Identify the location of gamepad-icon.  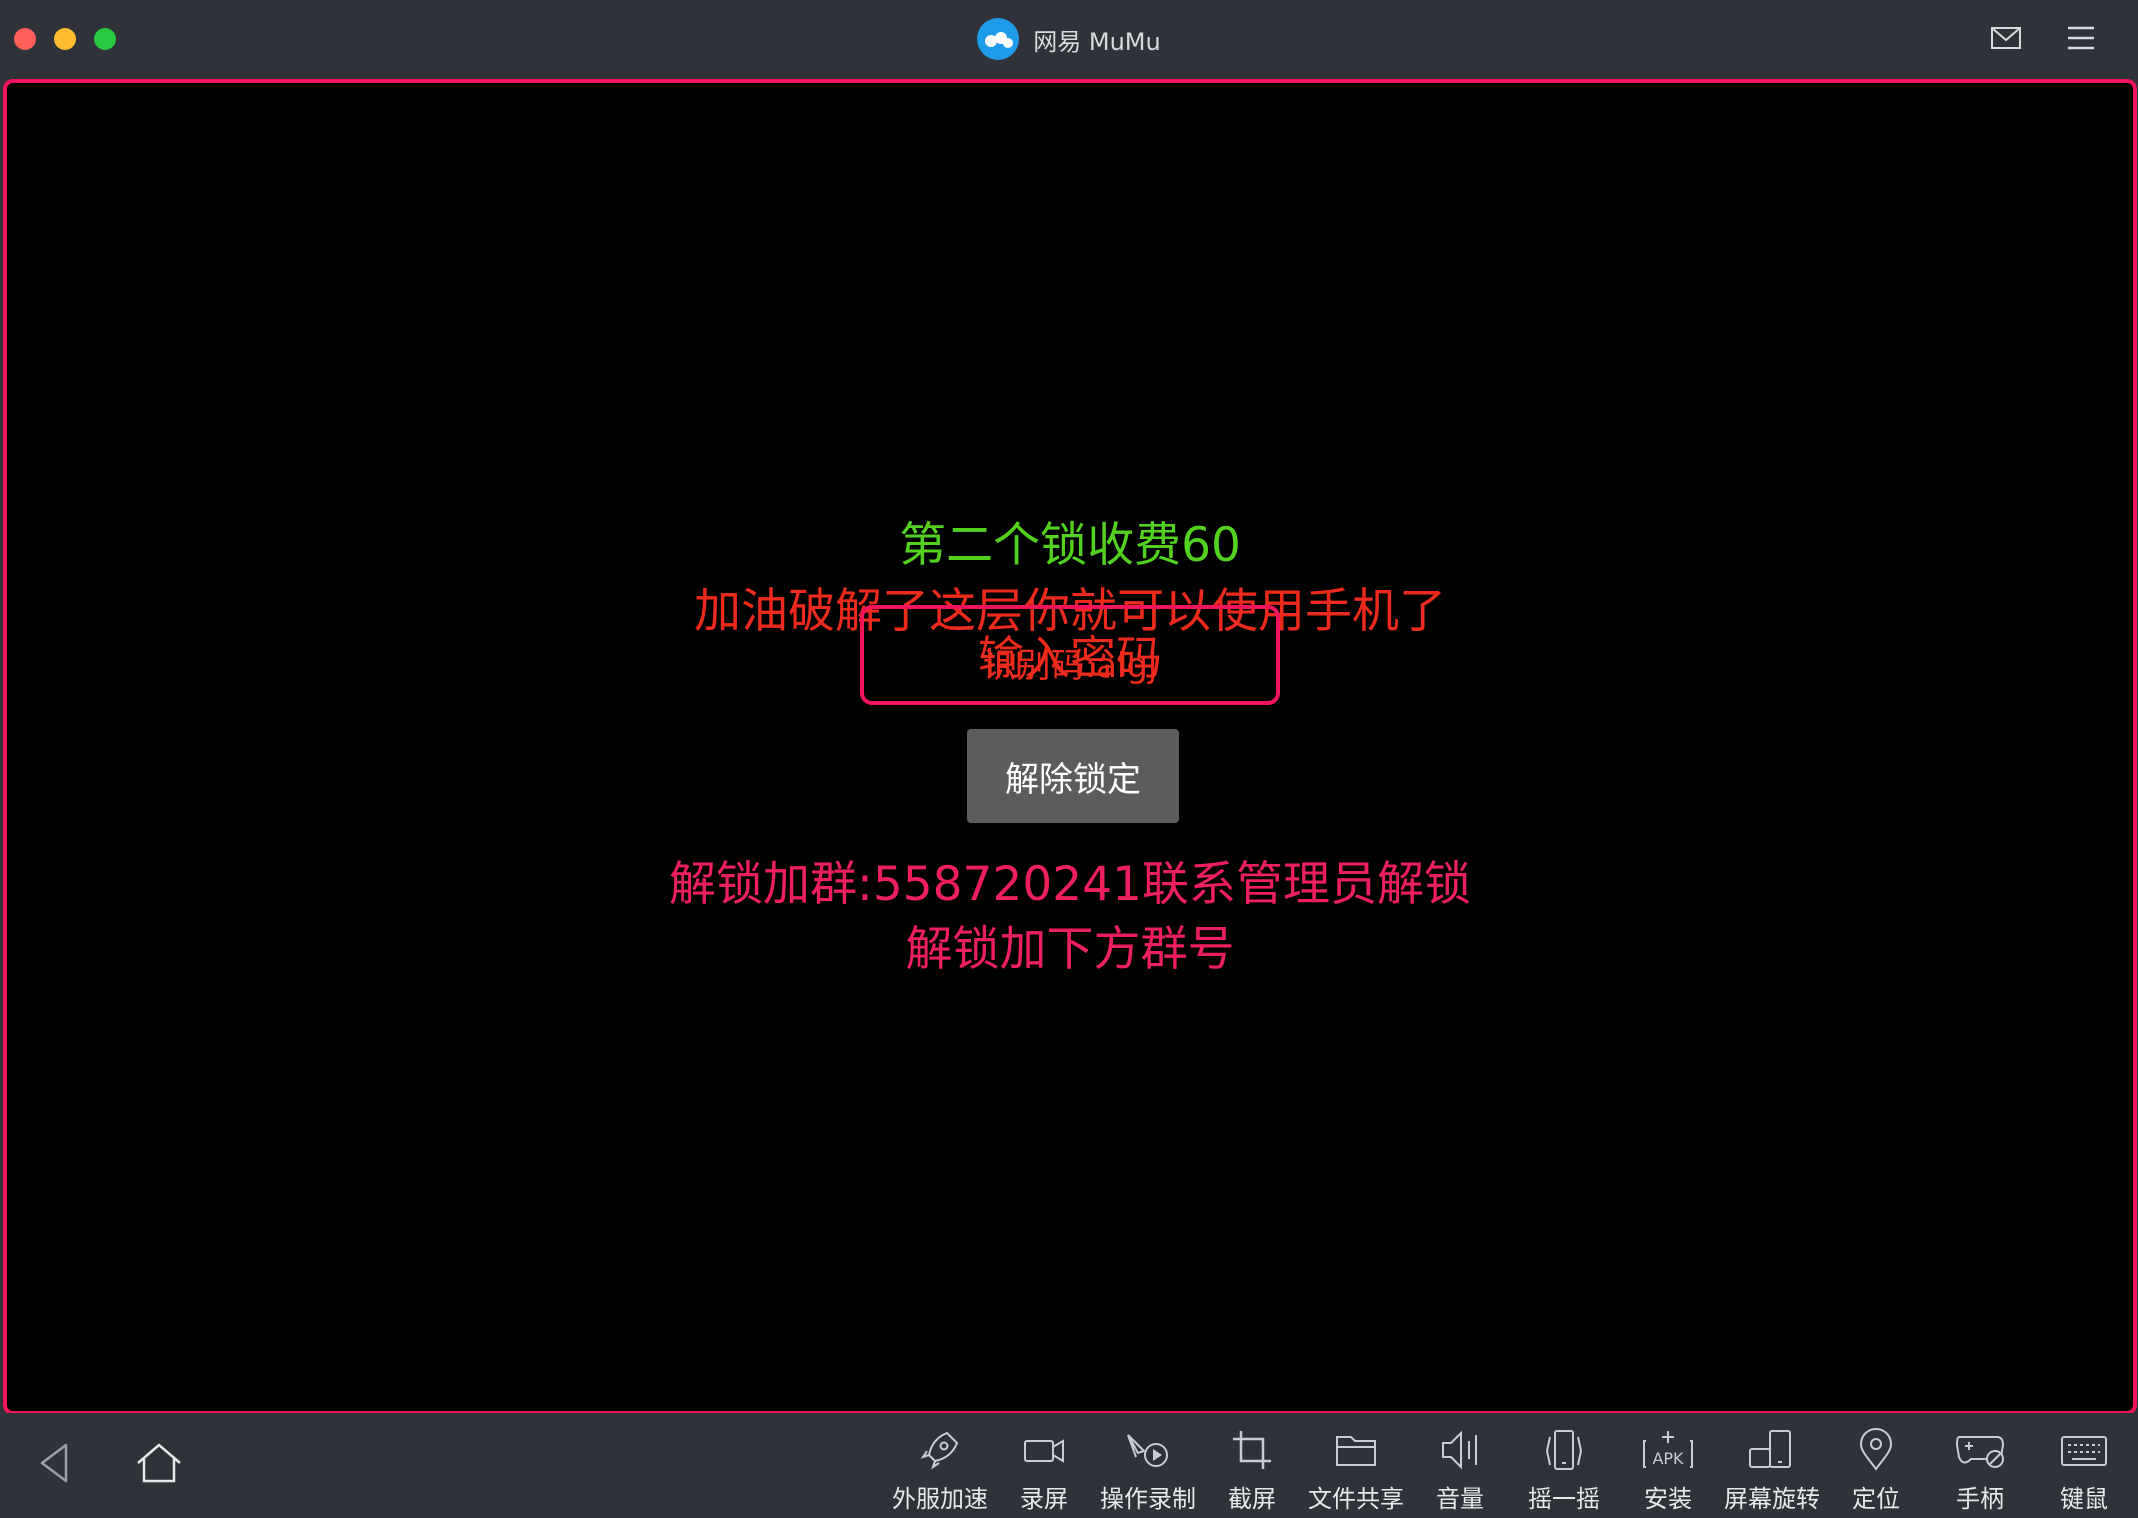
(1980, 1452).